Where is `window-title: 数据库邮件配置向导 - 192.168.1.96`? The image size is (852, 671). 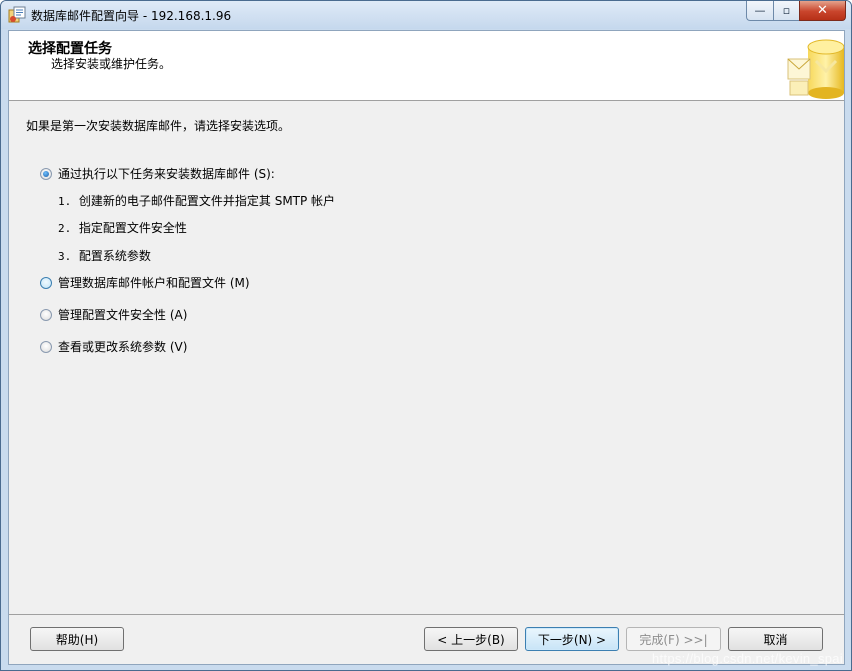
window-title: 数据库邮件配置向导 - 192.168.1.96 is located at coordinates (131, 16).